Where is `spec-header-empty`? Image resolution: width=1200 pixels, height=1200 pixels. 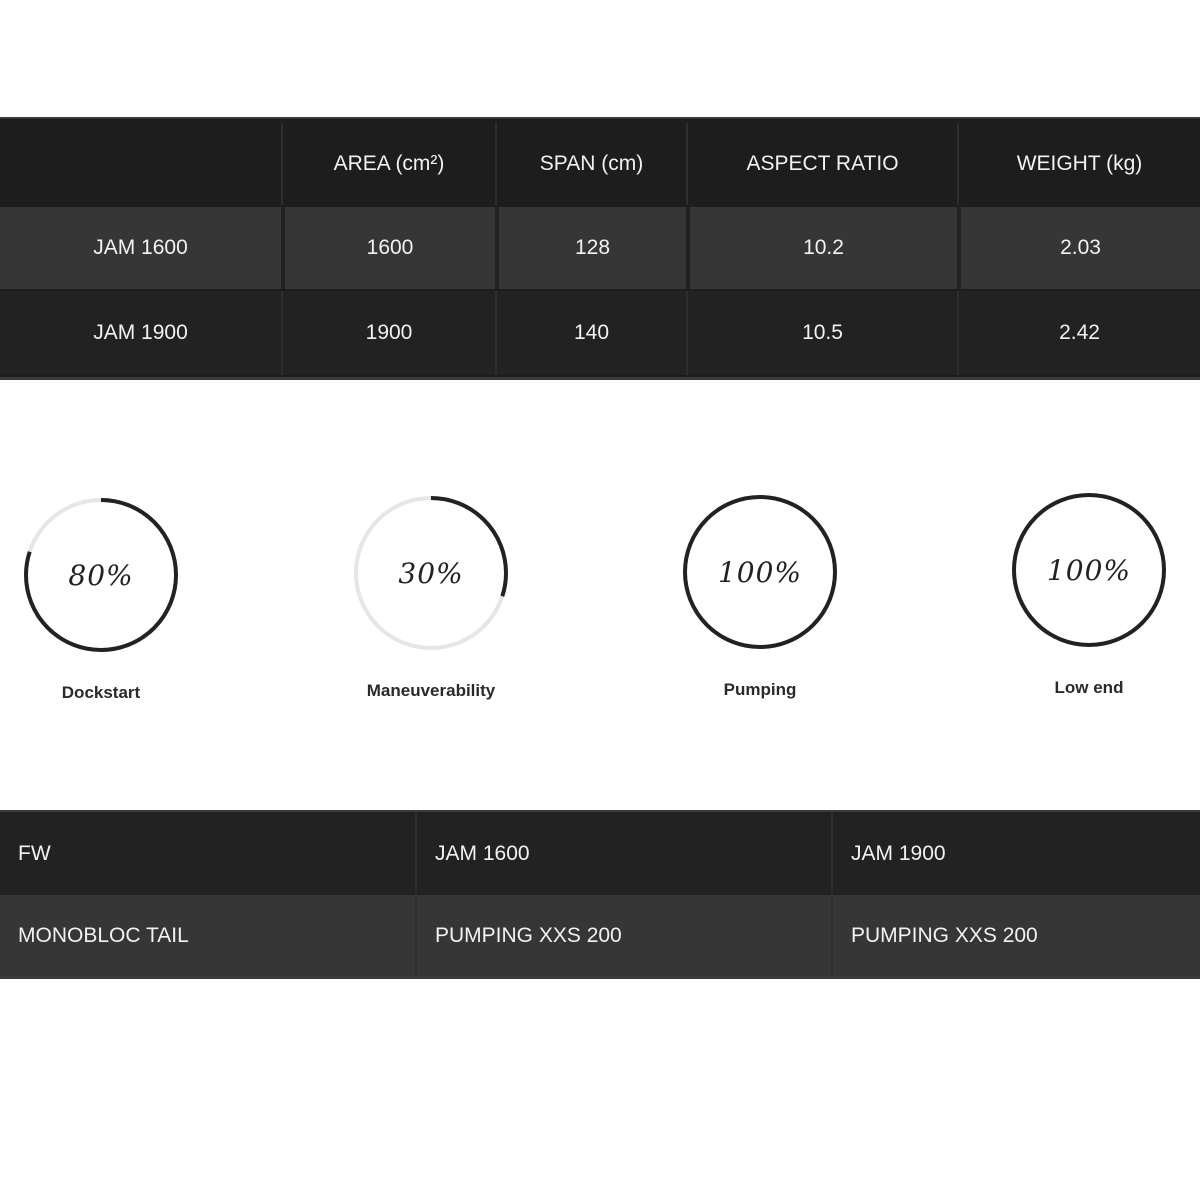
spec-header-empty is located at coordinates (140, 164).